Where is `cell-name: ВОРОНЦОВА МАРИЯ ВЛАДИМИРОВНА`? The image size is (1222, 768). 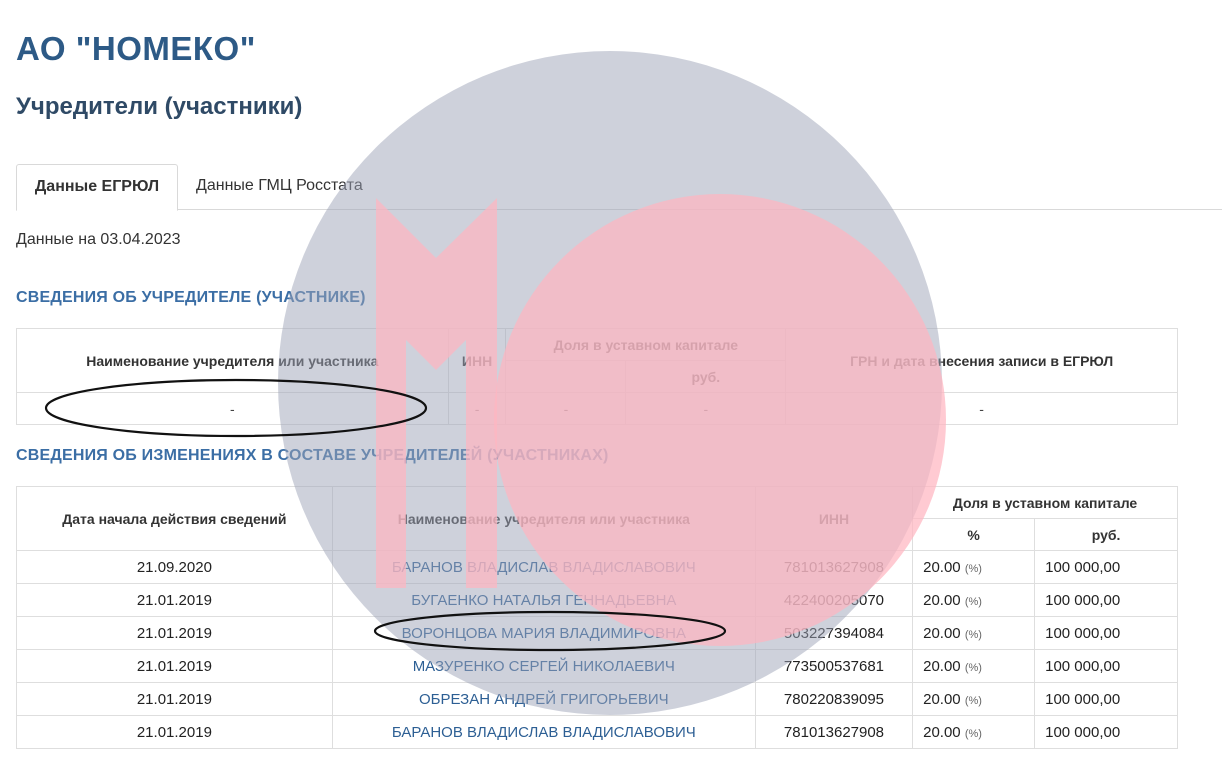
cell-name: ВОРОНЦОВА МАРИЯ ВЛАДИМИРОВНА is located at coordinates (543, 633).